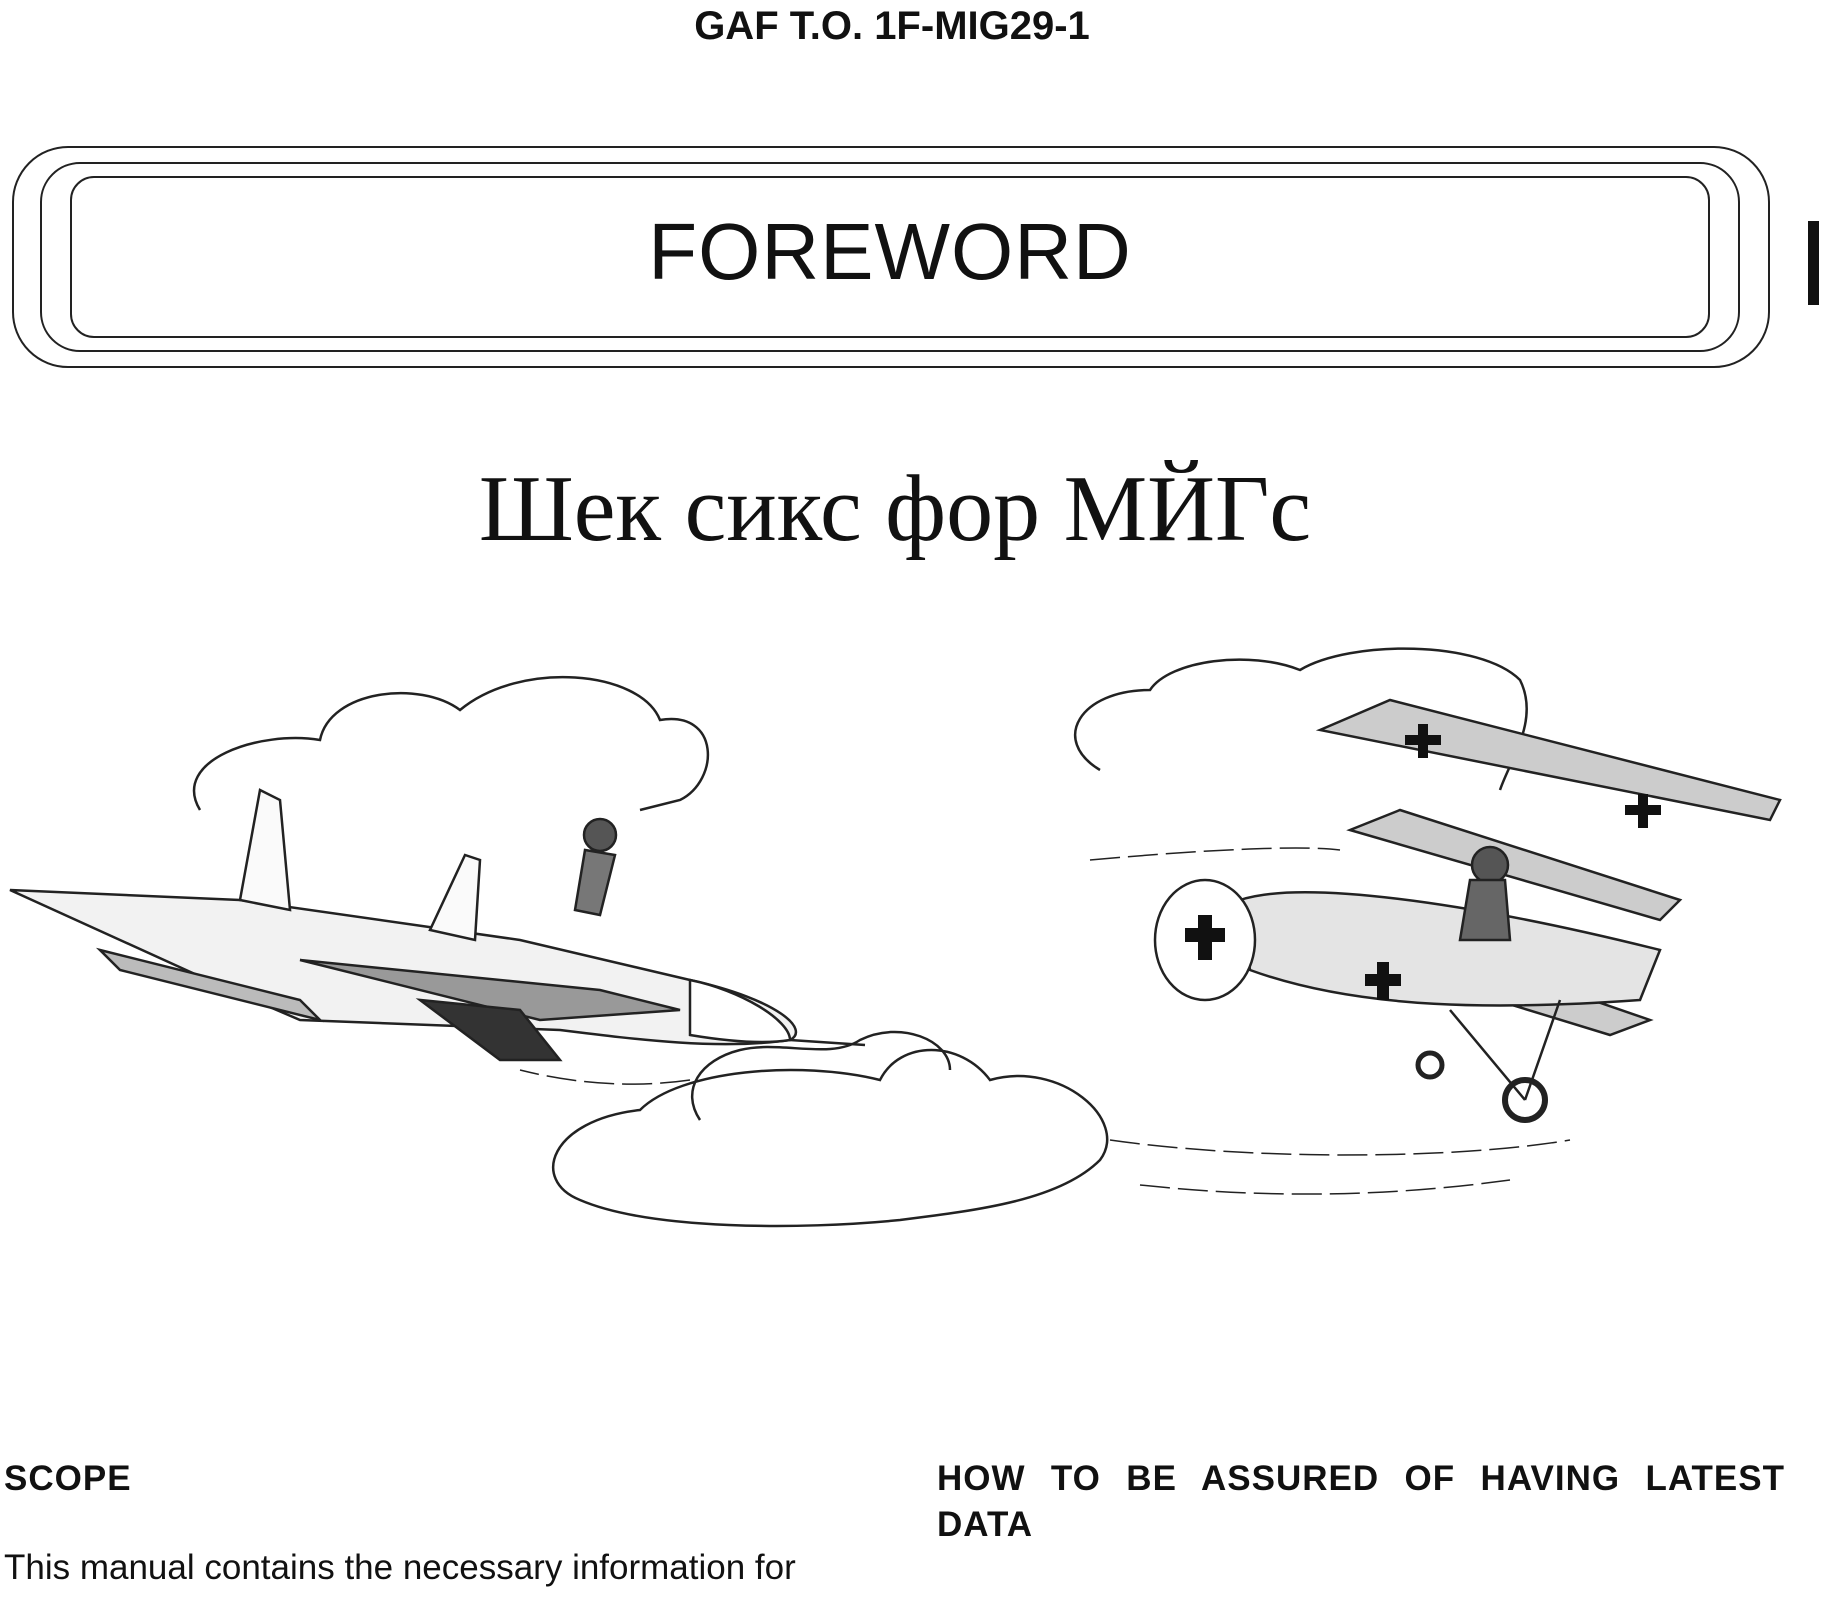 This screenshot has width=1824, height=1600. Describe the element at coordinates (895, 509) in the screenshot. I see `subtitle: Шек сикс фор МЙГс` at that location.